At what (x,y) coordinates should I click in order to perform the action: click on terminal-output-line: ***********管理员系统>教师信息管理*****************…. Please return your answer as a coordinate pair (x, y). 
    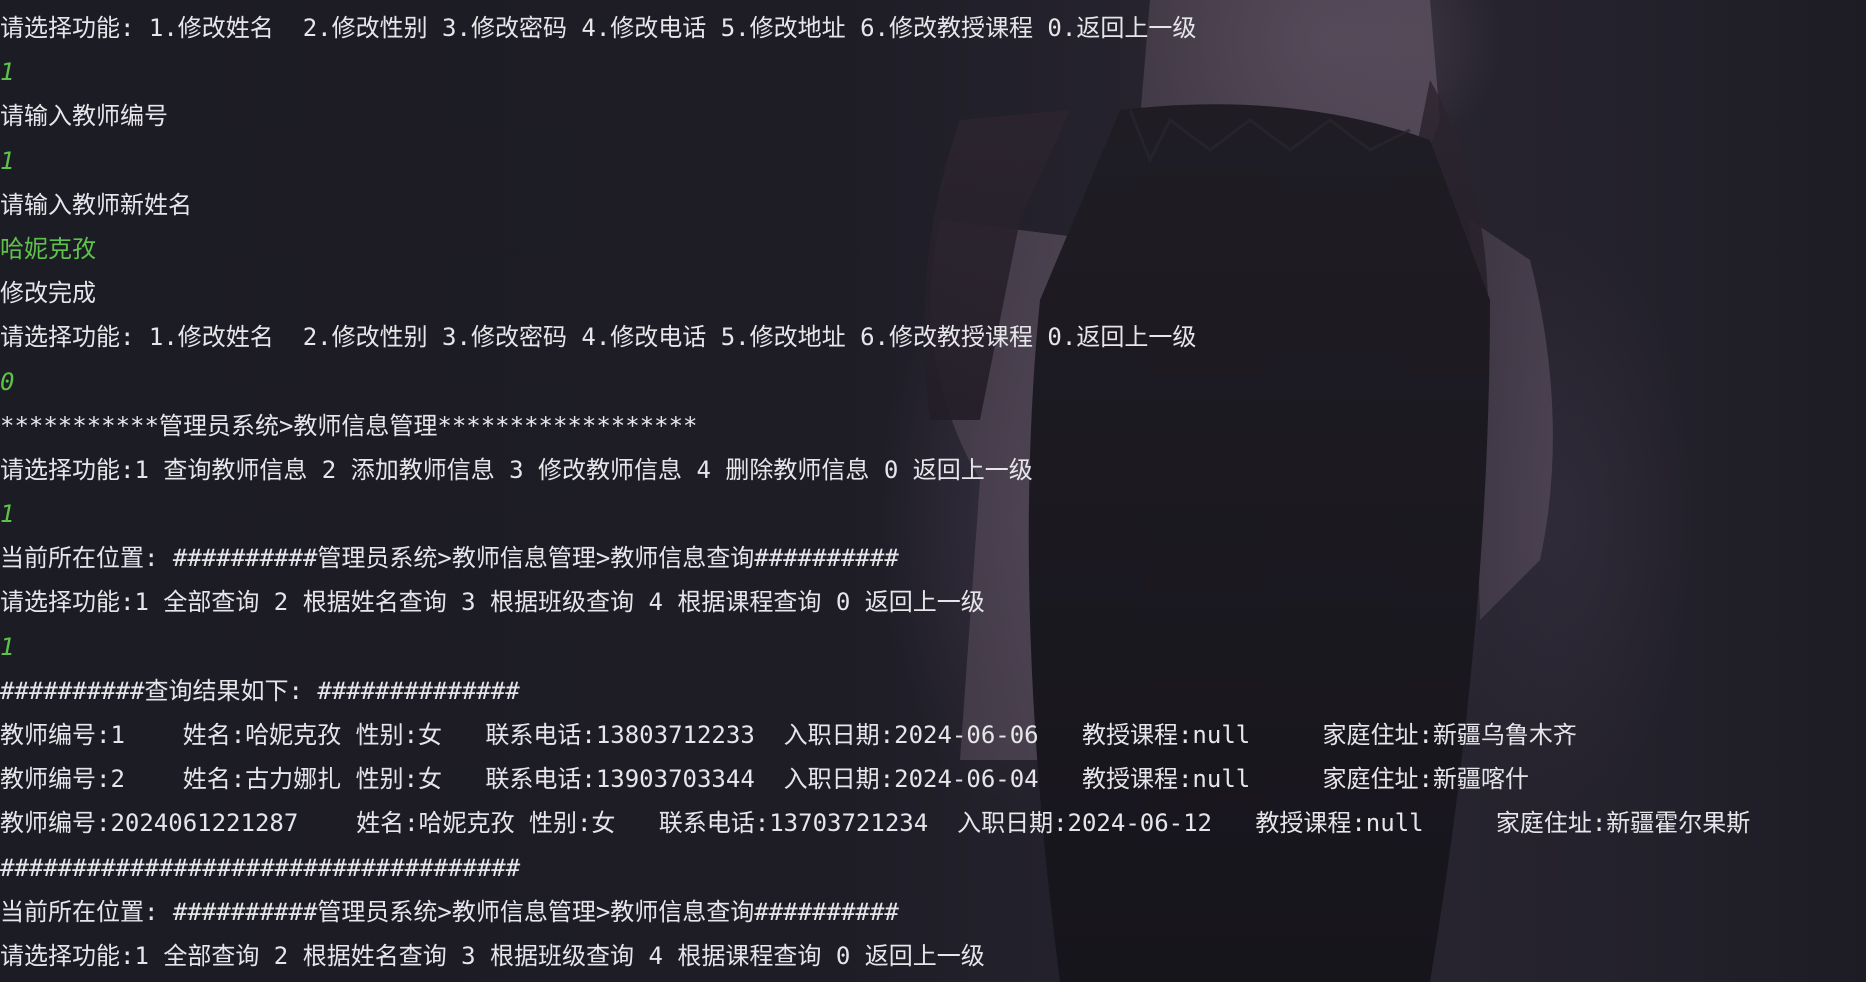
    Looking at the image, I should click on (349, 425).